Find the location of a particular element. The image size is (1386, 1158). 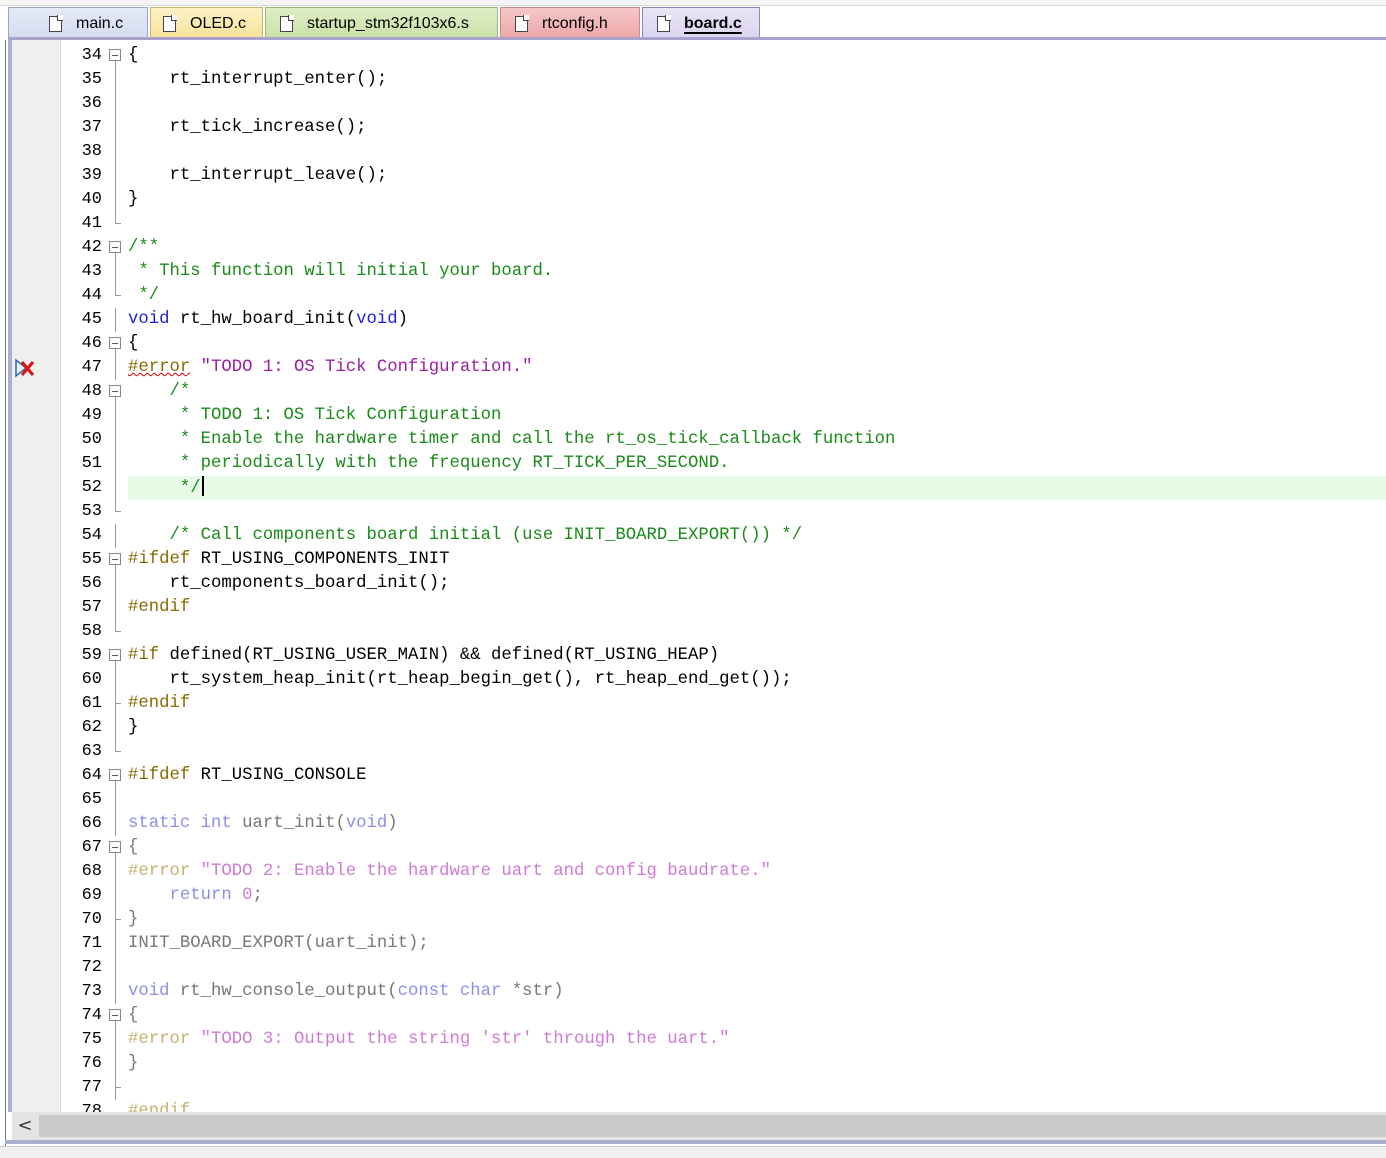

scrollbar-thumb is located at coordinates (712, 1126).